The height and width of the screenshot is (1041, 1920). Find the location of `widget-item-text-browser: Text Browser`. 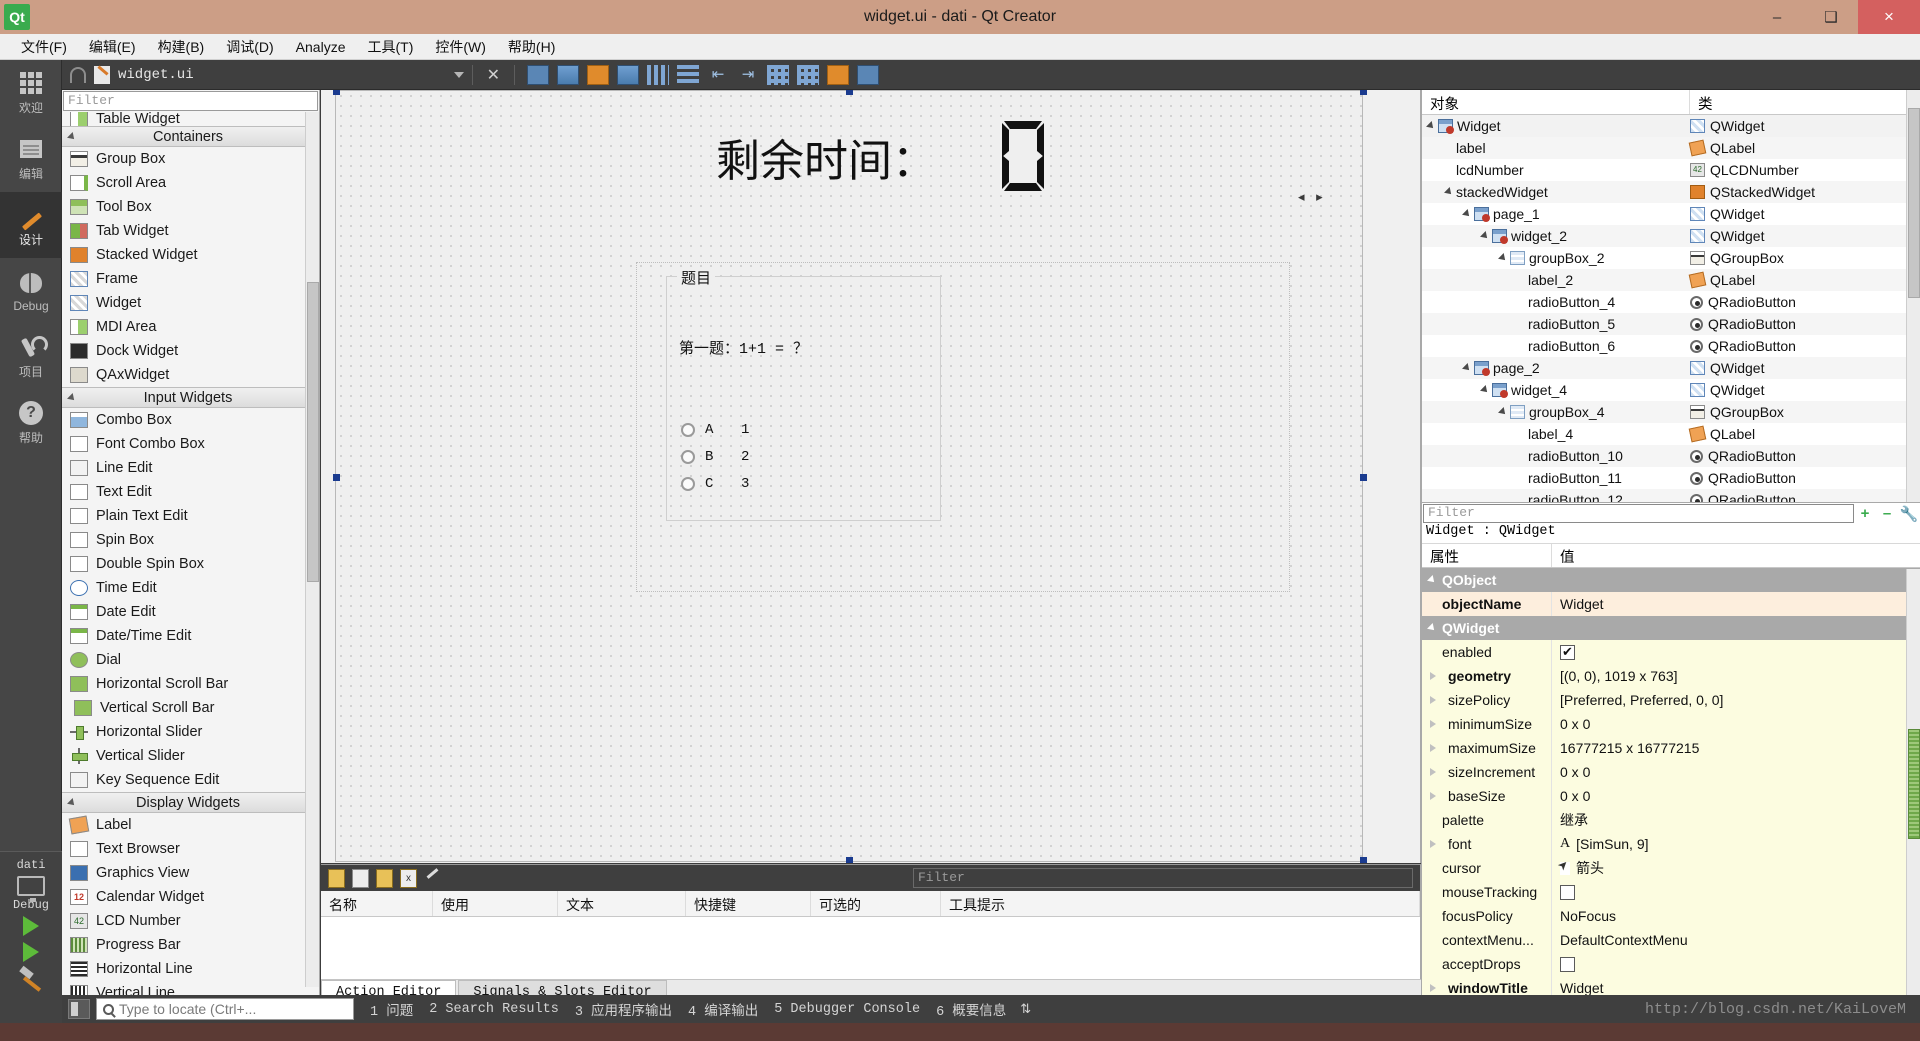

widget-item-text-browser: Text Browser is located at coordinates (190, 849).